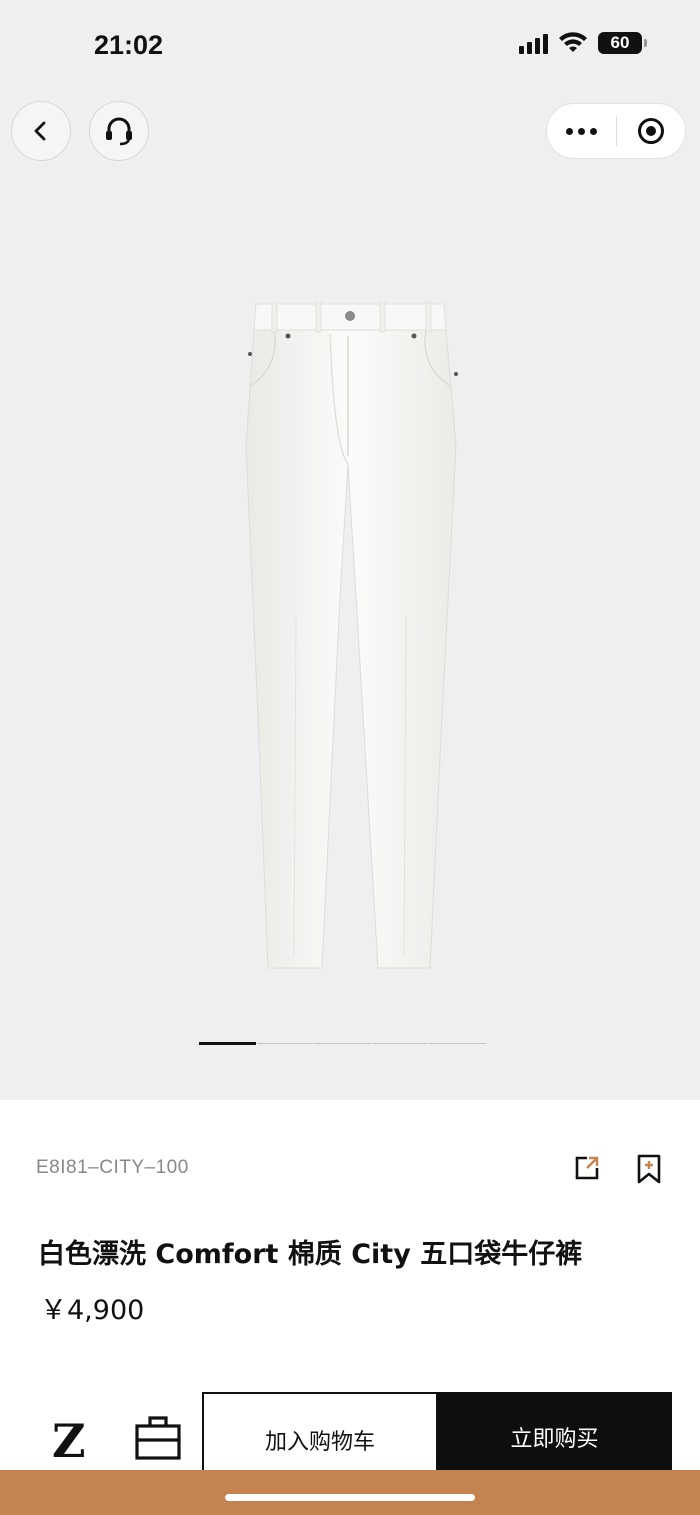 The image size is (700, 1515). I want to click on close-miniprogram-button, so click(651, 131).